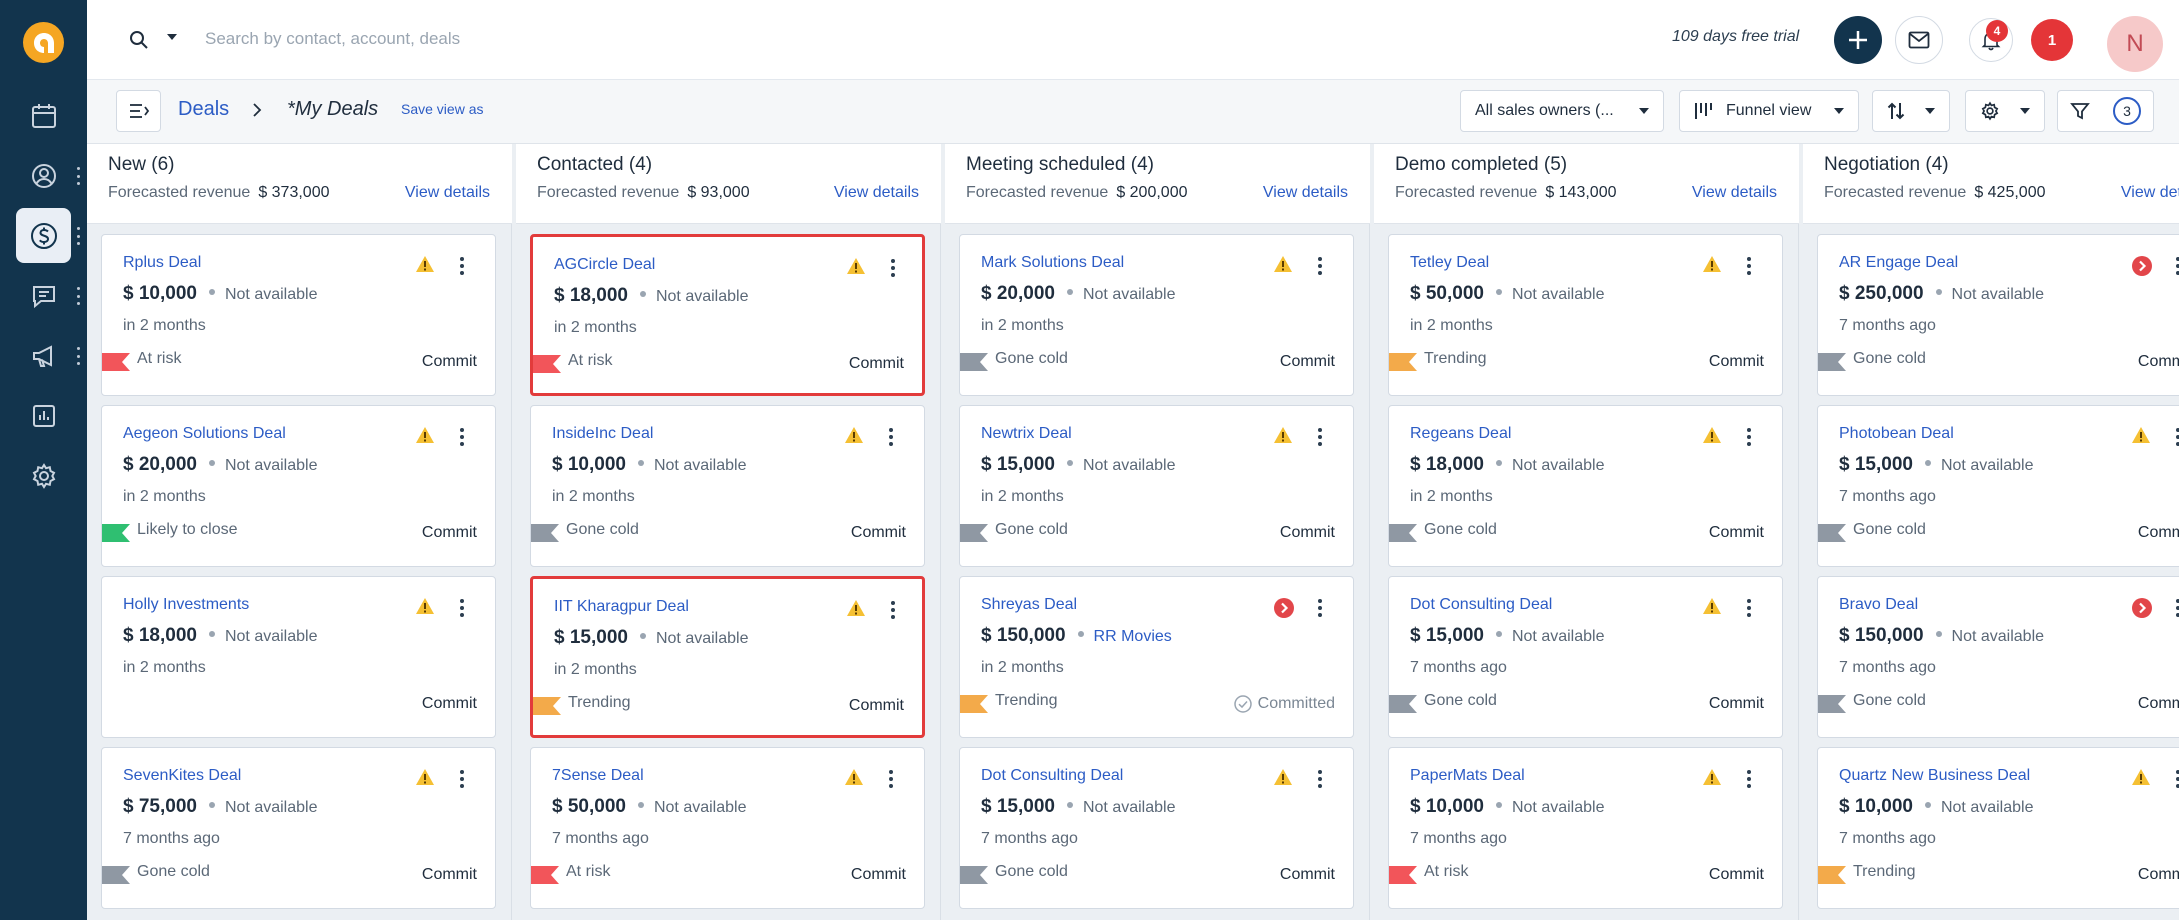 The image size is (2179, 920). What do you see at coordinates (43, 235) in the screenshot?
I see `nav-deals` at bounding box center [43, 235].